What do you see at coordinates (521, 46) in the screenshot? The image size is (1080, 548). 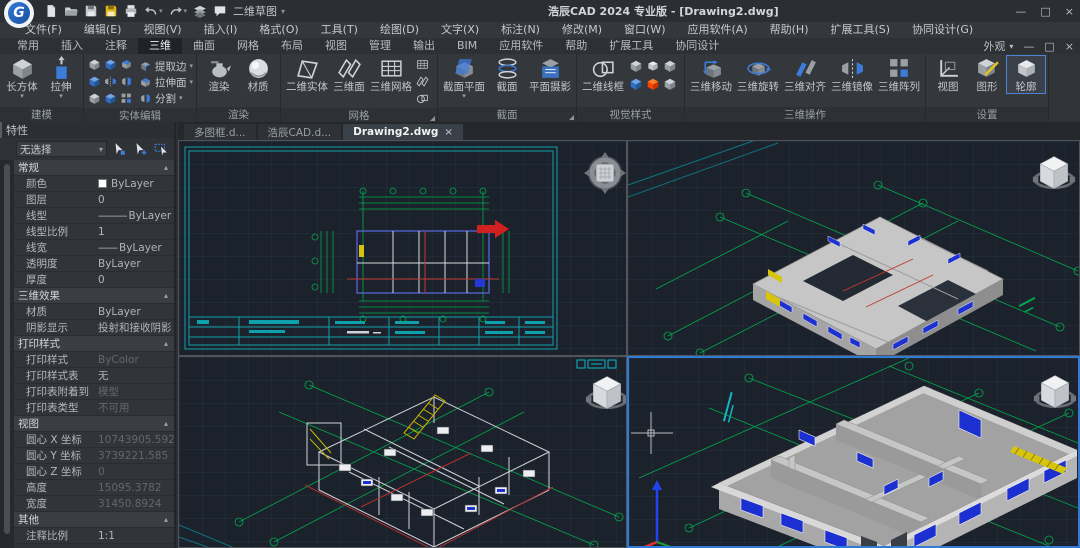 I see `ribbon-tab: 应用软件` at bounding box center [521, 46].